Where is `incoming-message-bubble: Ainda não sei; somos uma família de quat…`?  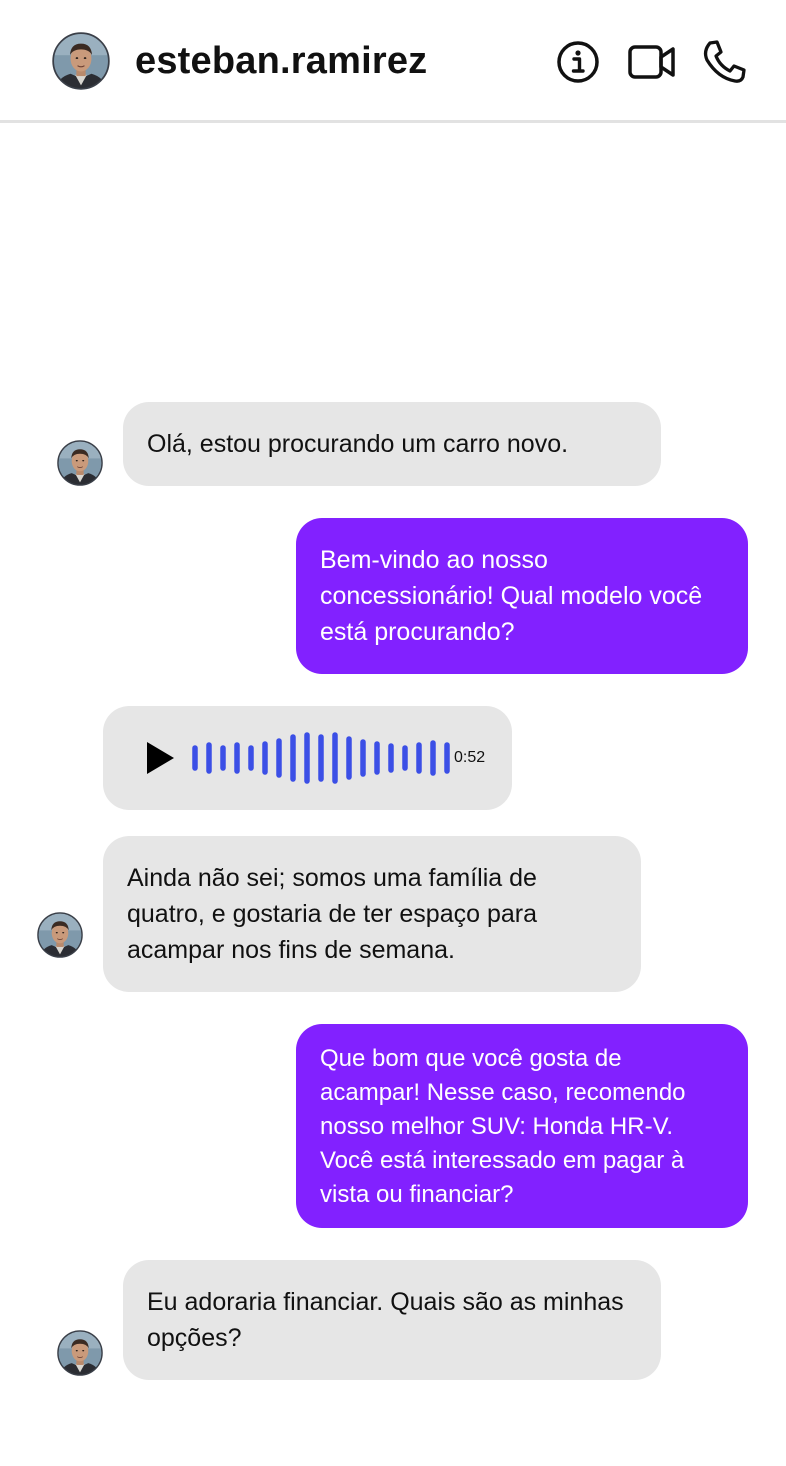
incoming-message-bubble: Ainda não sei; somos uma família de quat… is located at coordinates (372, 914).